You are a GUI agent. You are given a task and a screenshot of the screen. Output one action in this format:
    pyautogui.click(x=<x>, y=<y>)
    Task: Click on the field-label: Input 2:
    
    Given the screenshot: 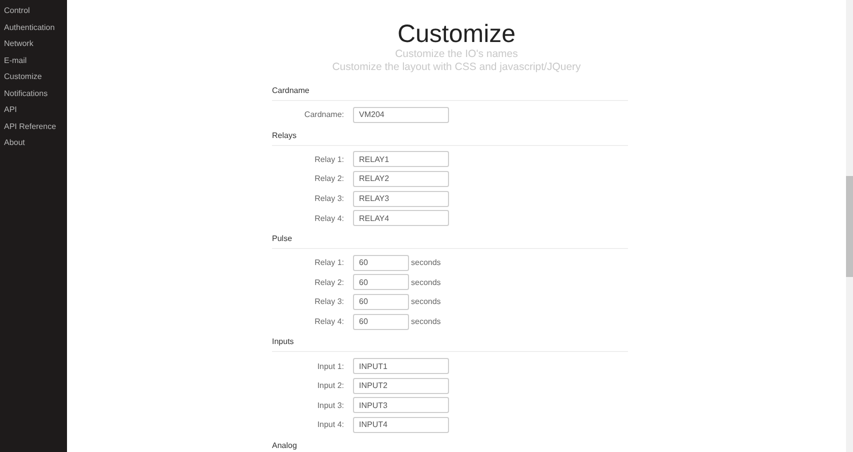 What is the action you would take?
    pyautogui.click(x=330, y=385)
    